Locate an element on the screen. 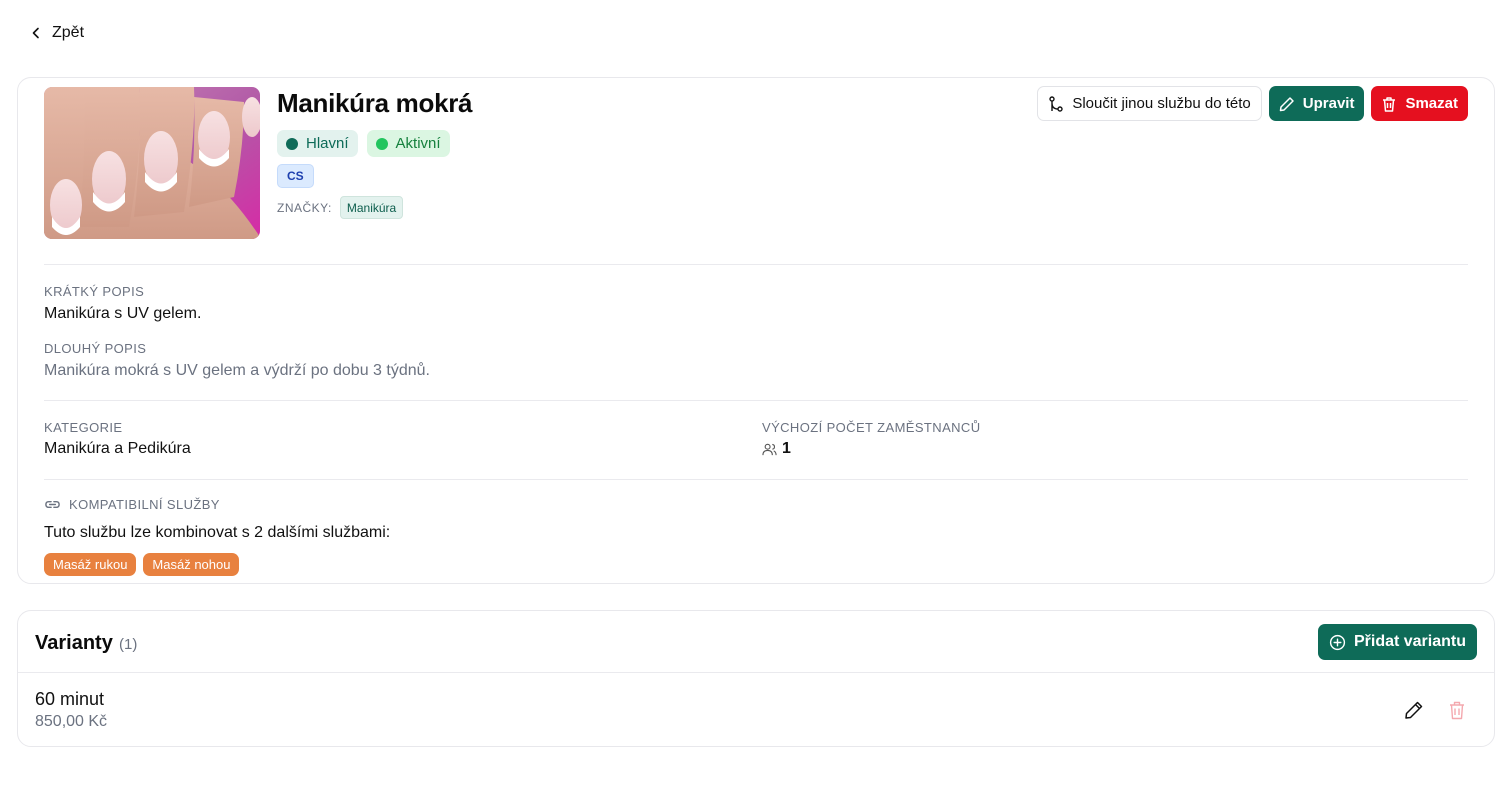 This screenshot has height=790, width=1512. tags-row: ZNAČKY: Manikúra is located at coordinates (340, 207).